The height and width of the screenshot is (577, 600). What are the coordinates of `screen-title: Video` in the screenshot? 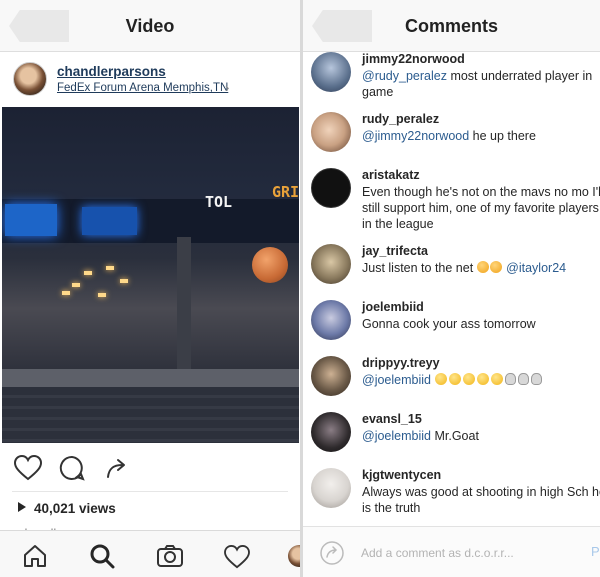 It's located at (150, 26).